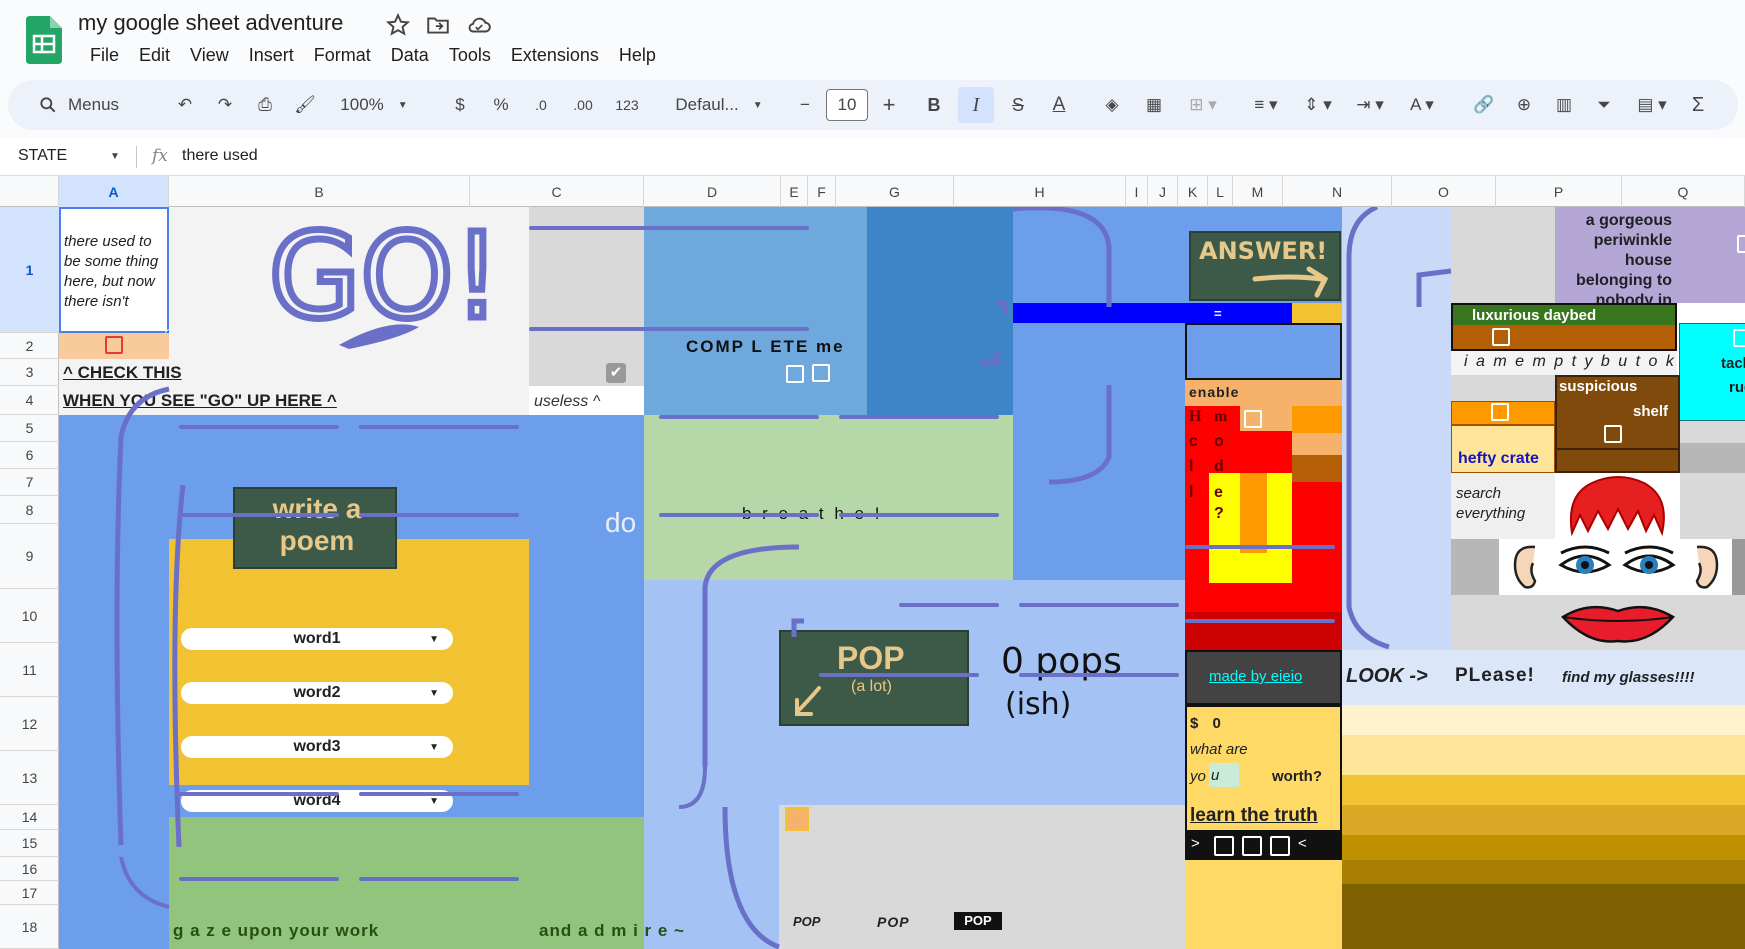 This screenshot has height=949, width=1745. I want to click on filter-icon: ⏷, so click(1604, 105).